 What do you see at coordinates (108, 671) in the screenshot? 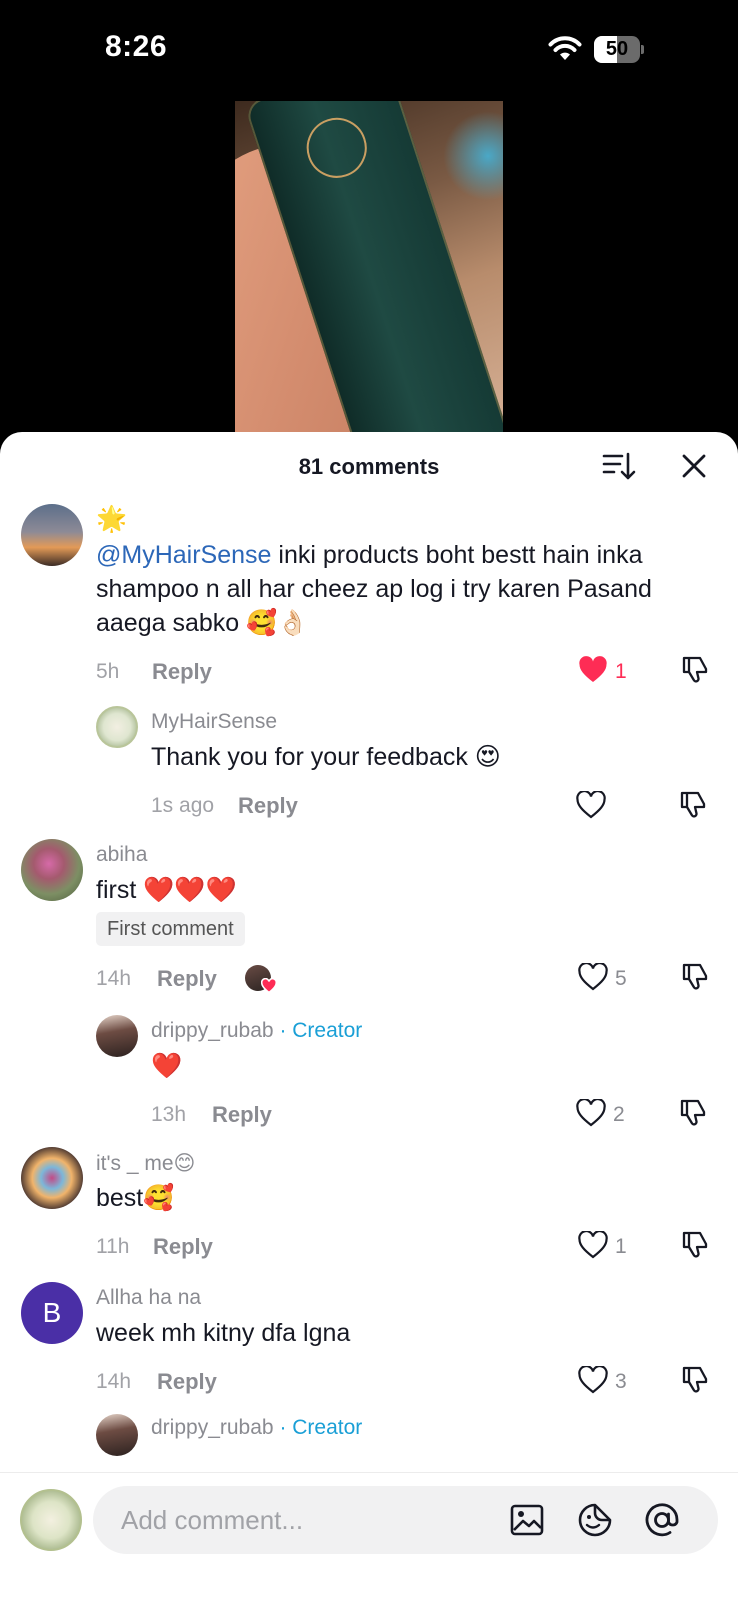
I see `comment-time: 5h` at bounding box center [108, 671].